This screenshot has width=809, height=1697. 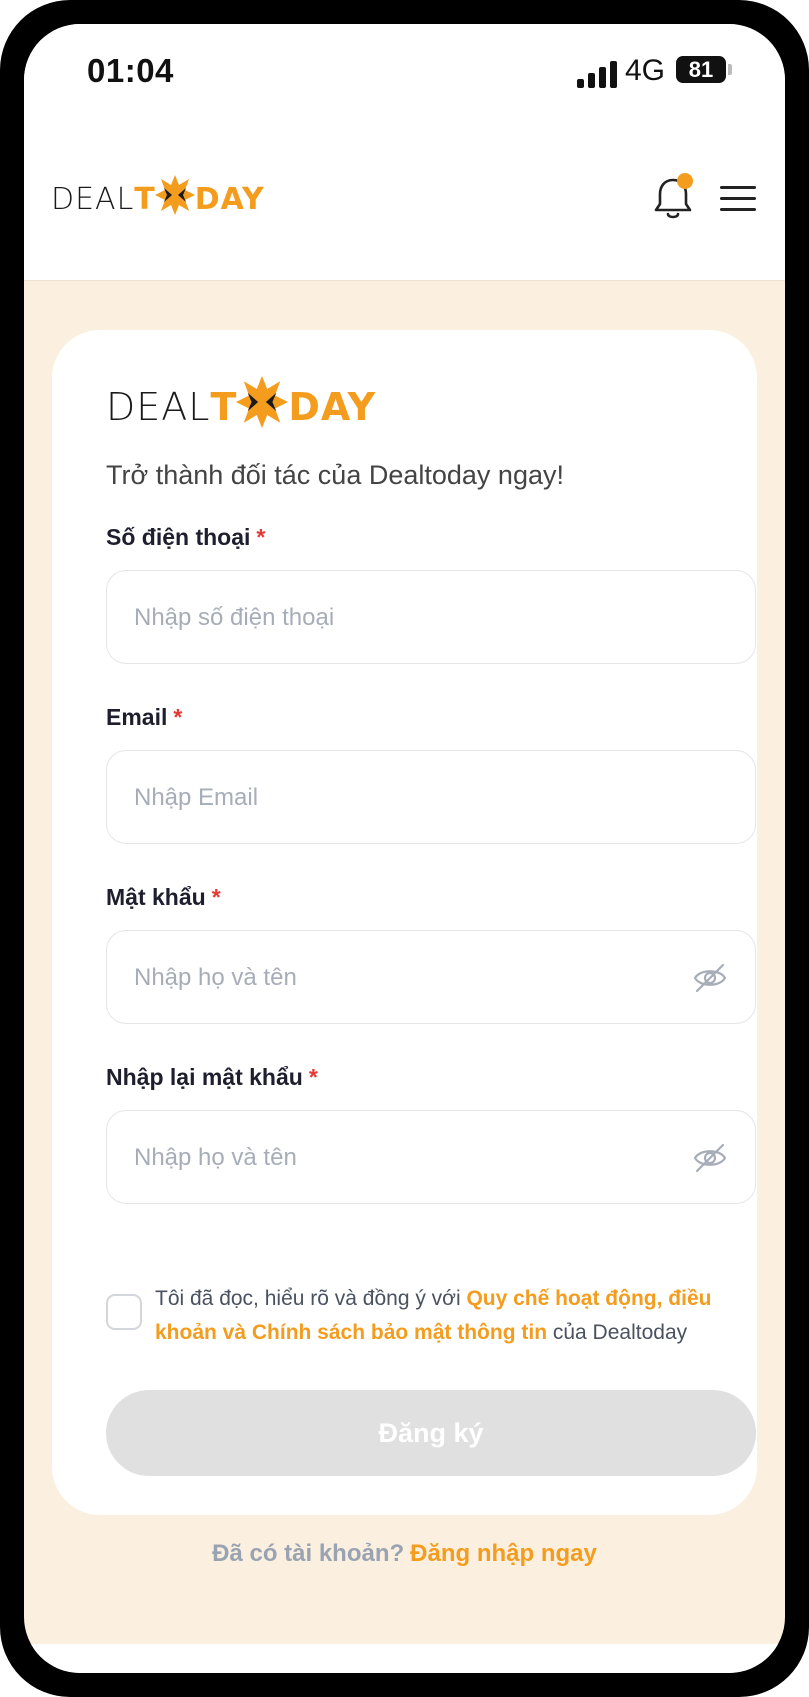 I want to click on password-label: Mật khẩu *, so click(x=163, y=897).